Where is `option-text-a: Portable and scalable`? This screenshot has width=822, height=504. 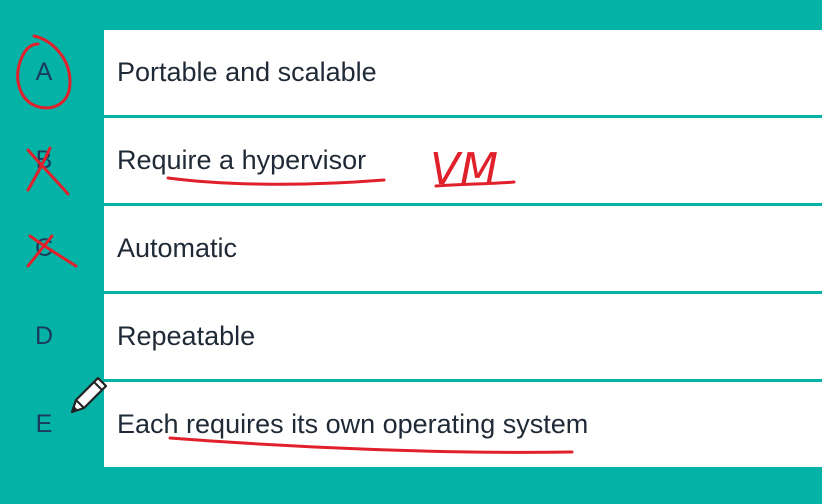 option-text-a: Portable and scalable is located at coordinates (247, 72).